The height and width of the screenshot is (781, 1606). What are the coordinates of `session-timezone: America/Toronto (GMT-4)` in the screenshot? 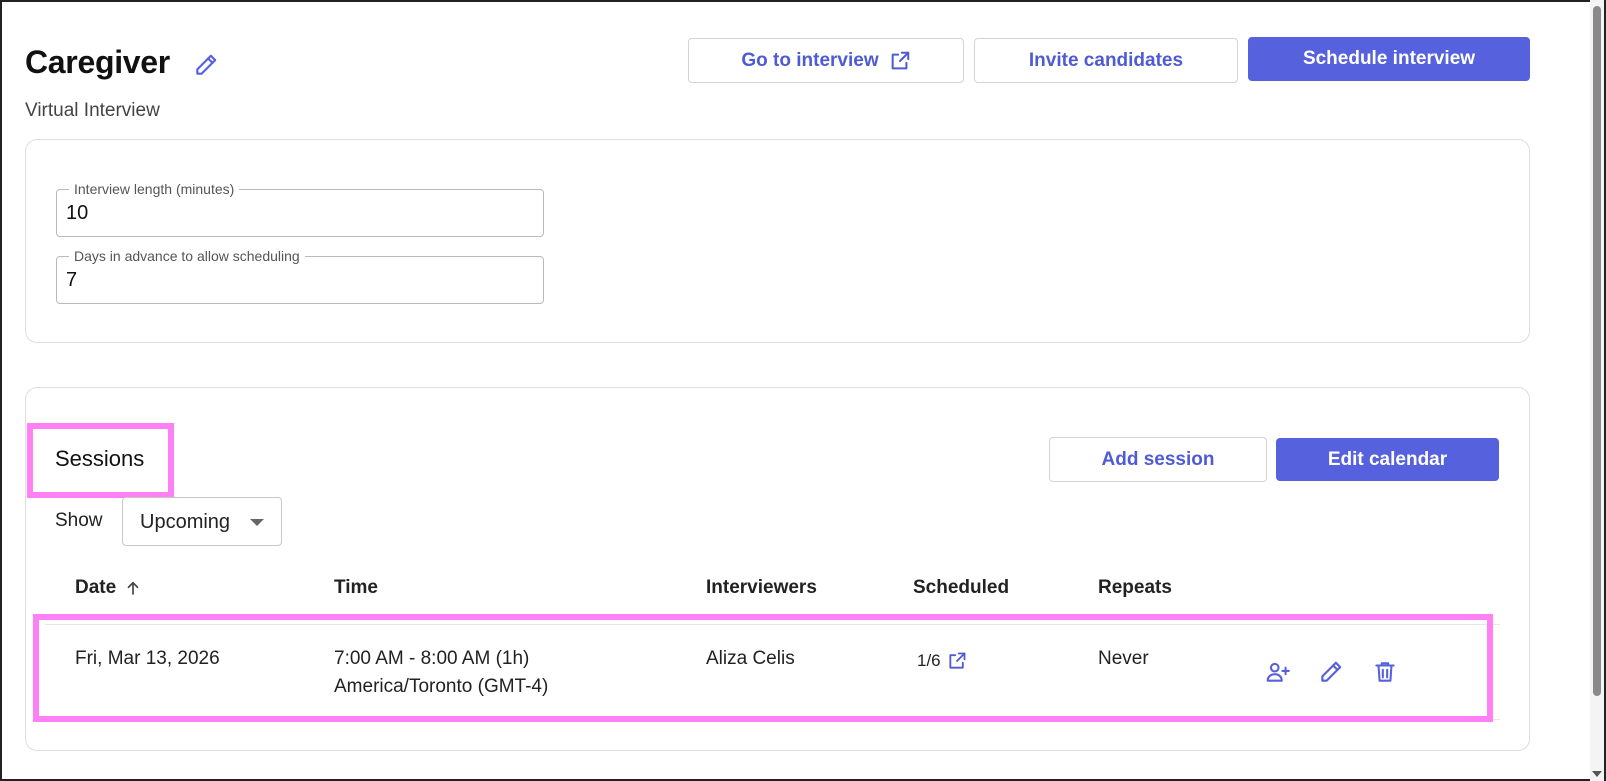 It's located at (441, 686).